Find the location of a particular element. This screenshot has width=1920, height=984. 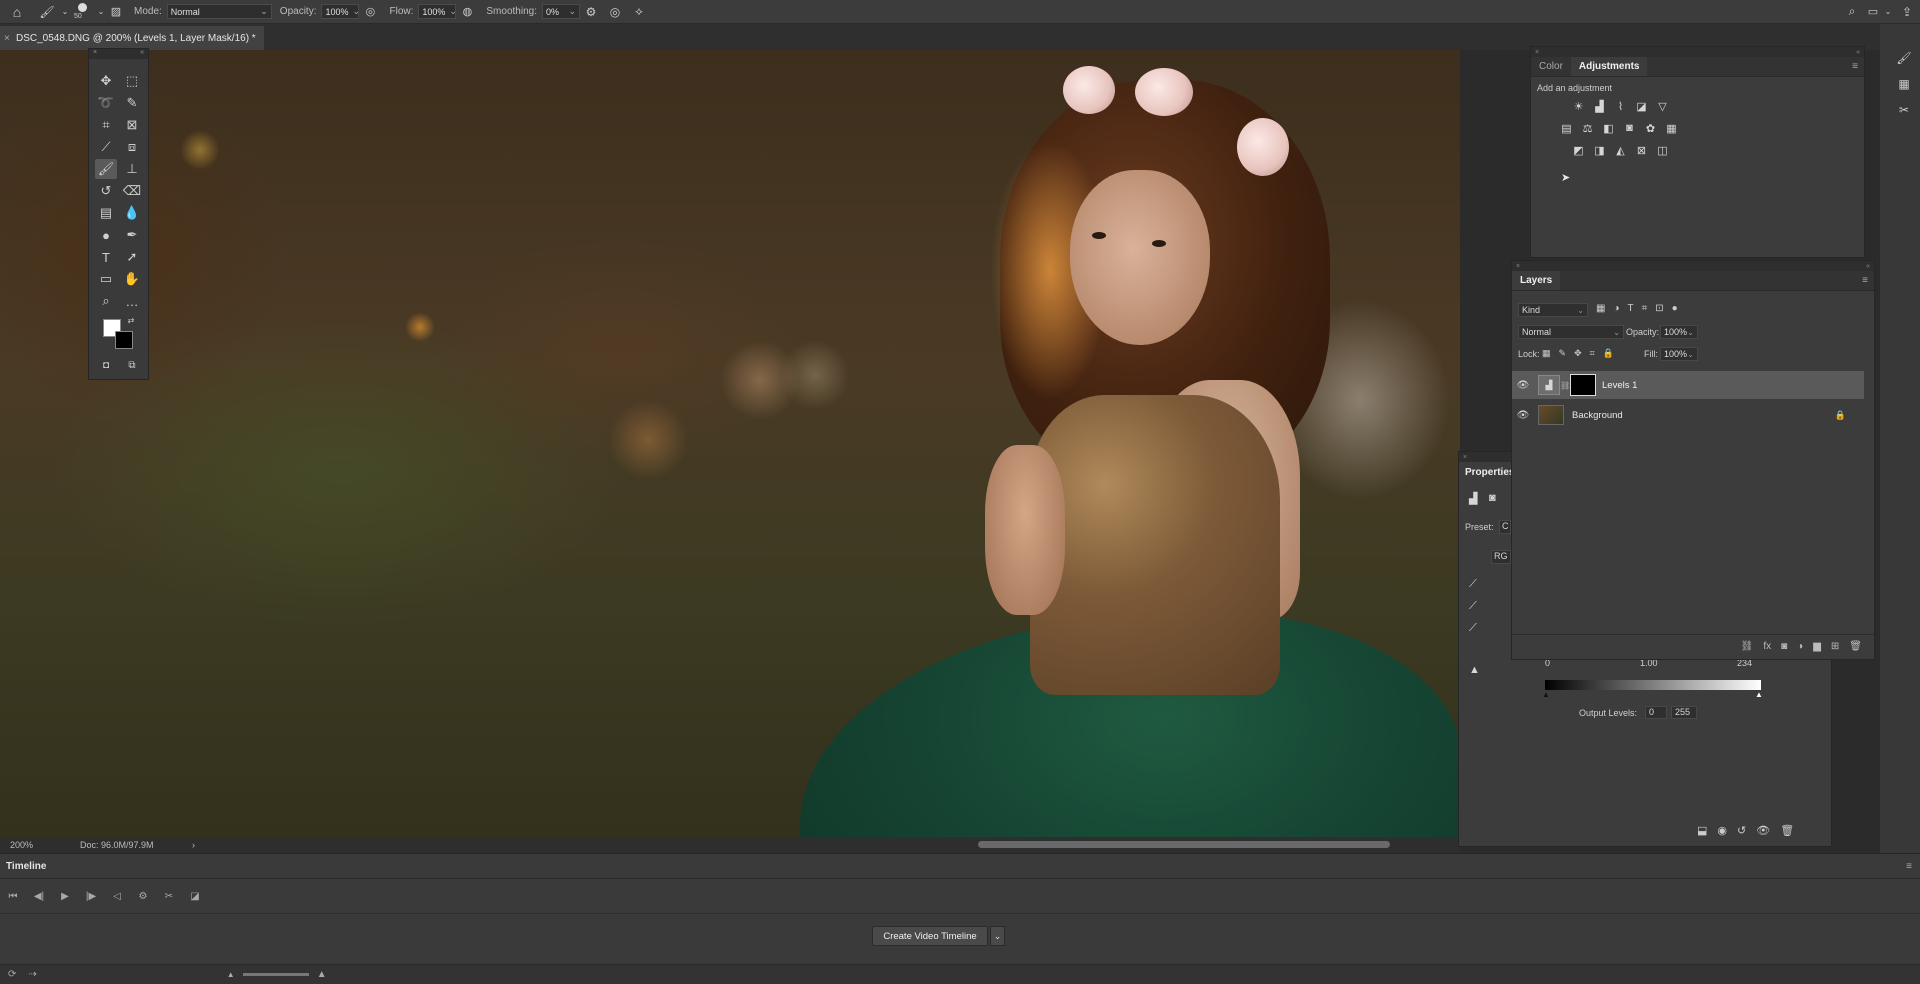

filter-type-icon: T is located at coordinates (1631, 308).